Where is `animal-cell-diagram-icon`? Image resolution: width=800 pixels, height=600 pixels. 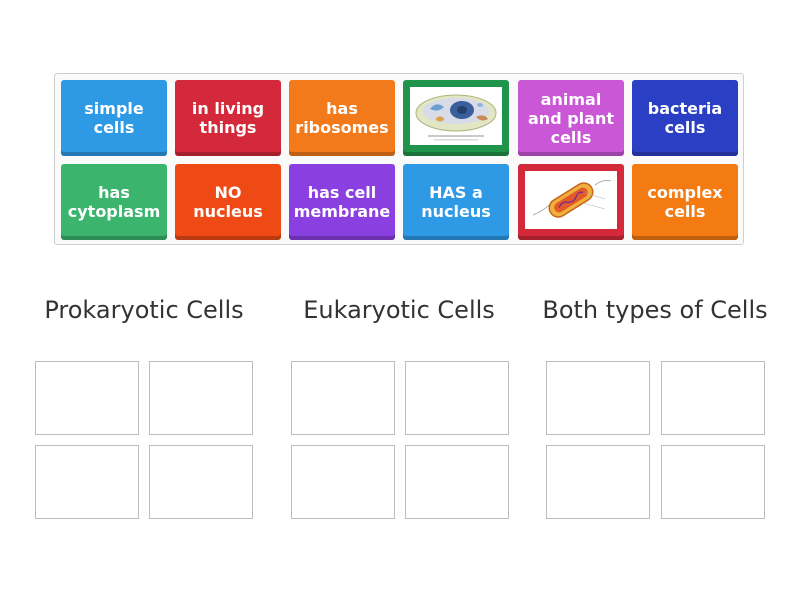
animal-cell-diagram-icon is located at coordinates (456, 116).